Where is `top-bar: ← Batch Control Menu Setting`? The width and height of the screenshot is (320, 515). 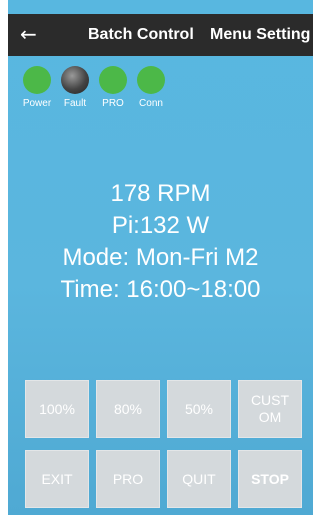
top-bar: ← Batch Control Menu Setting is located at coordinates (160, 35).